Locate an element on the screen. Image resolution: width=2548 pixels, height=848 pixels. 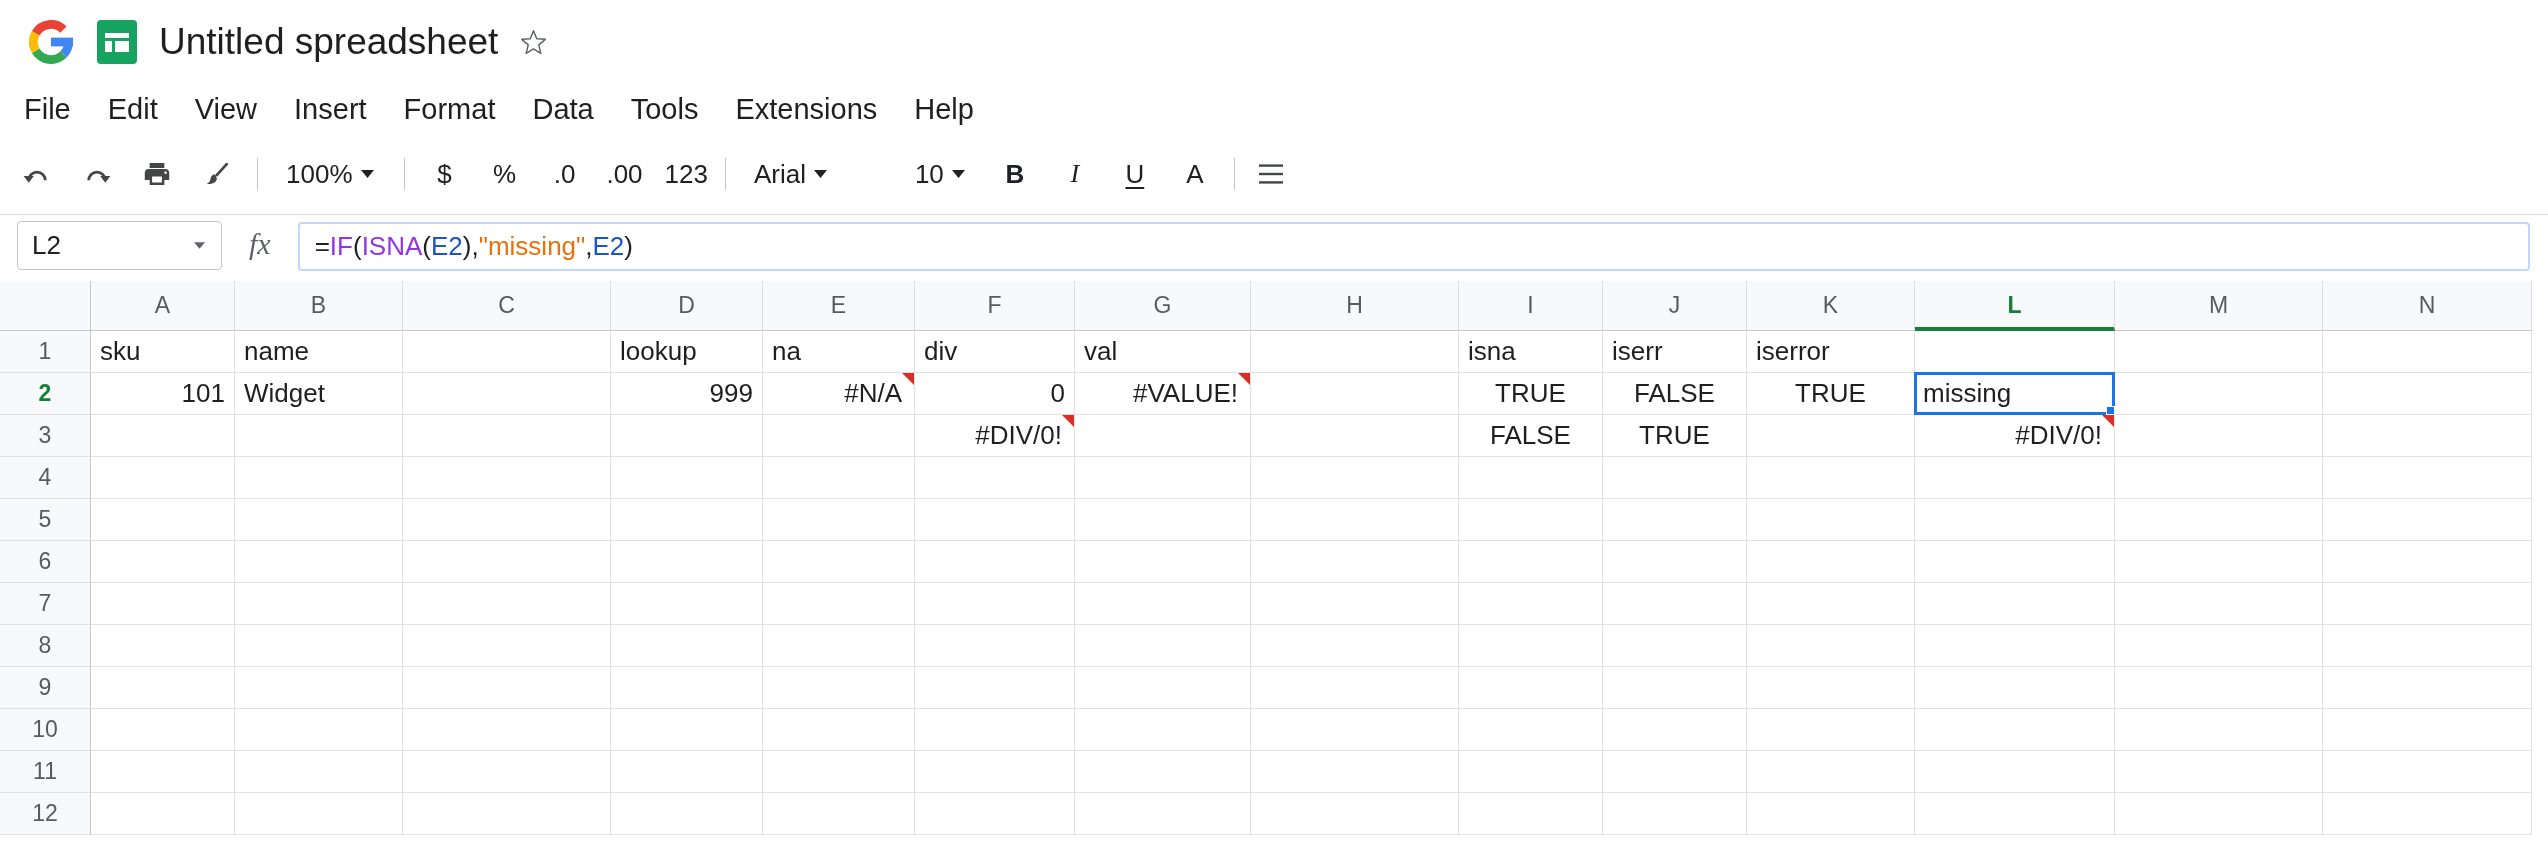
format-button: % is located at coordinates (504, 174).